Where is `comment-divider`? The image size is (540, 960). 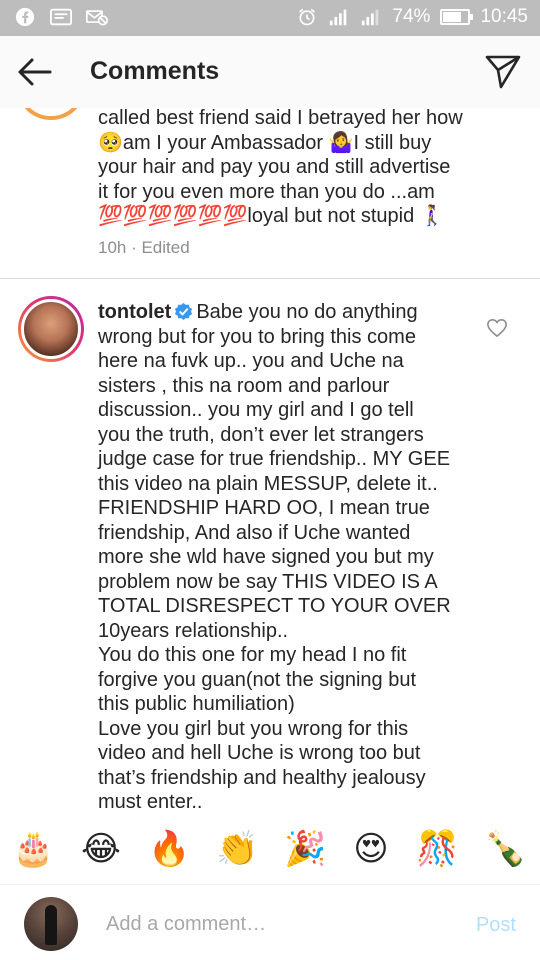 comment-divider is located at coordinates (270, 278).